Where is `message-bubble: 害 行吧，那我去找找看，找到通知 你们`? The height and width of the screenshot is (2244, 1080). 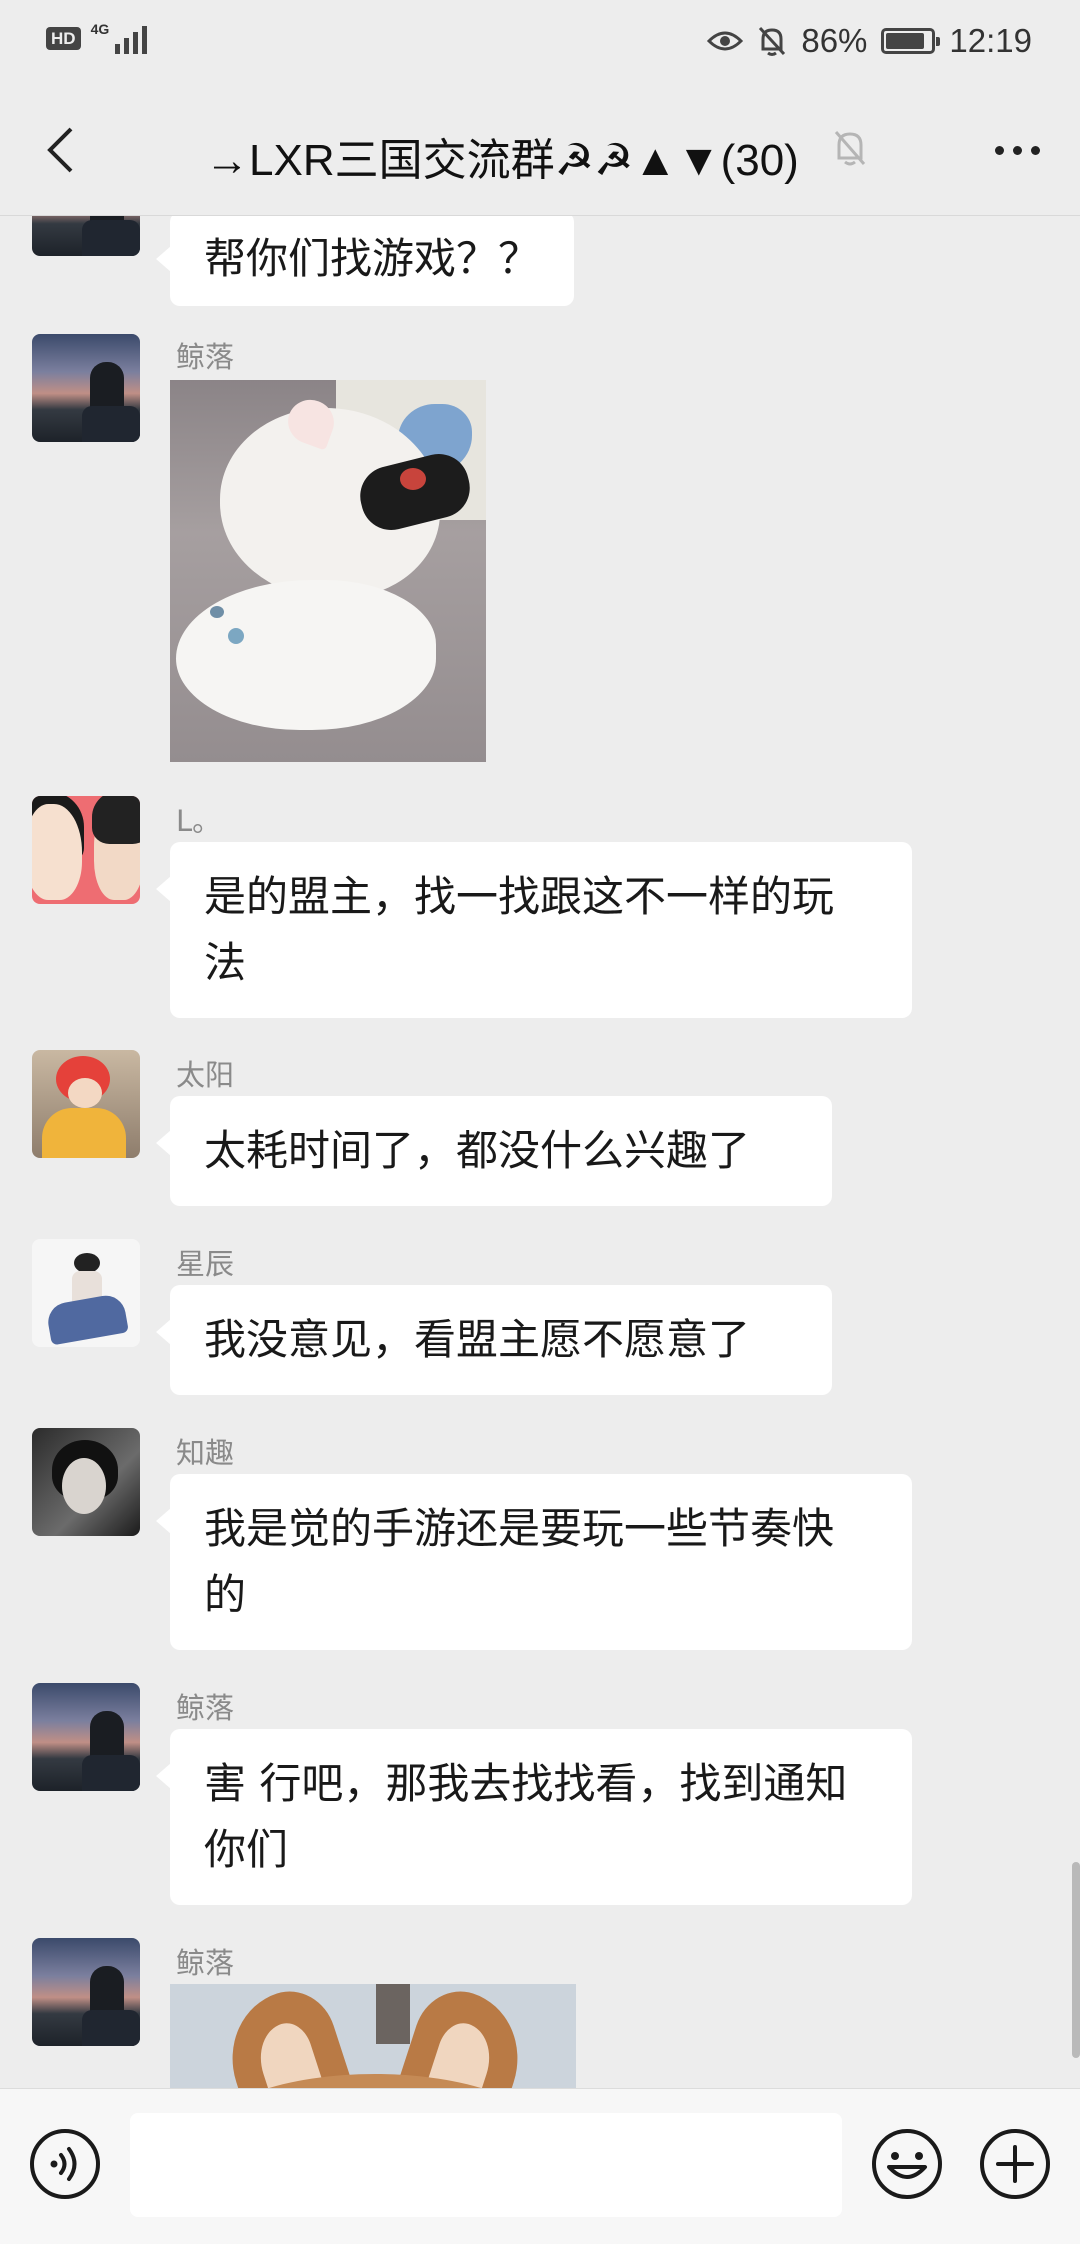
message-bubble: 害 行吧，那我去找找看，找到通知 你们 is located at coordinates (534, 1817).